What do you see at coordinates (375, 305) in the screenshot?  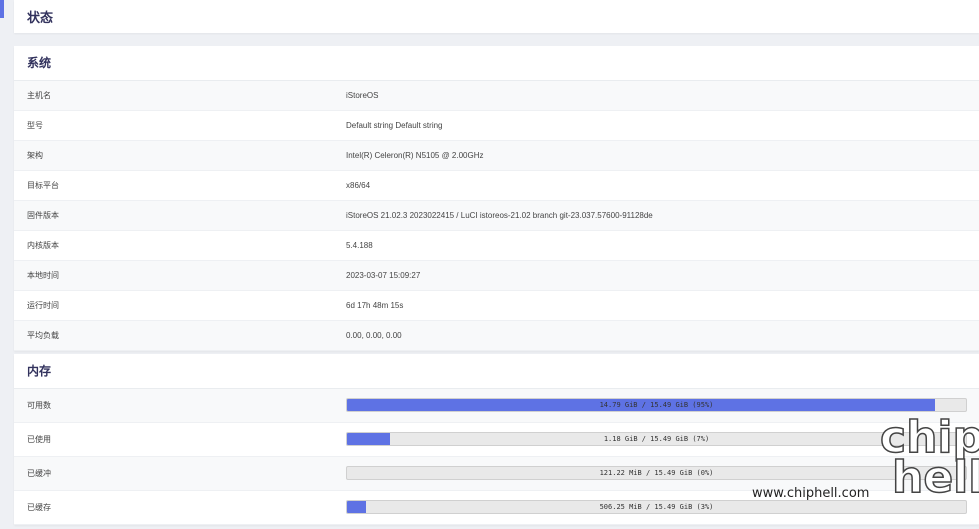 I see `row-value: 6d 17h 48m 15s` at bounding box center [375, 305].